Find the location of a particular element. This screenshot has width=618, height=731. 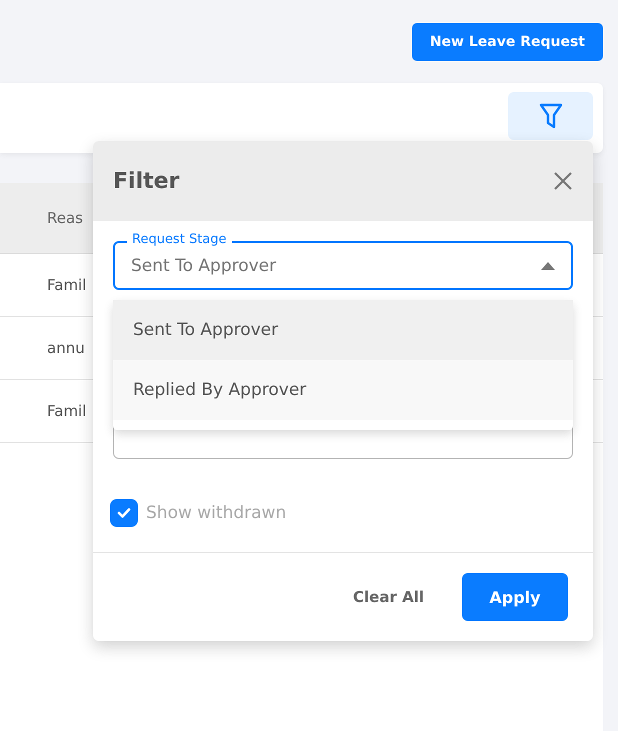

checkbox is located at coordinates (124, 513).